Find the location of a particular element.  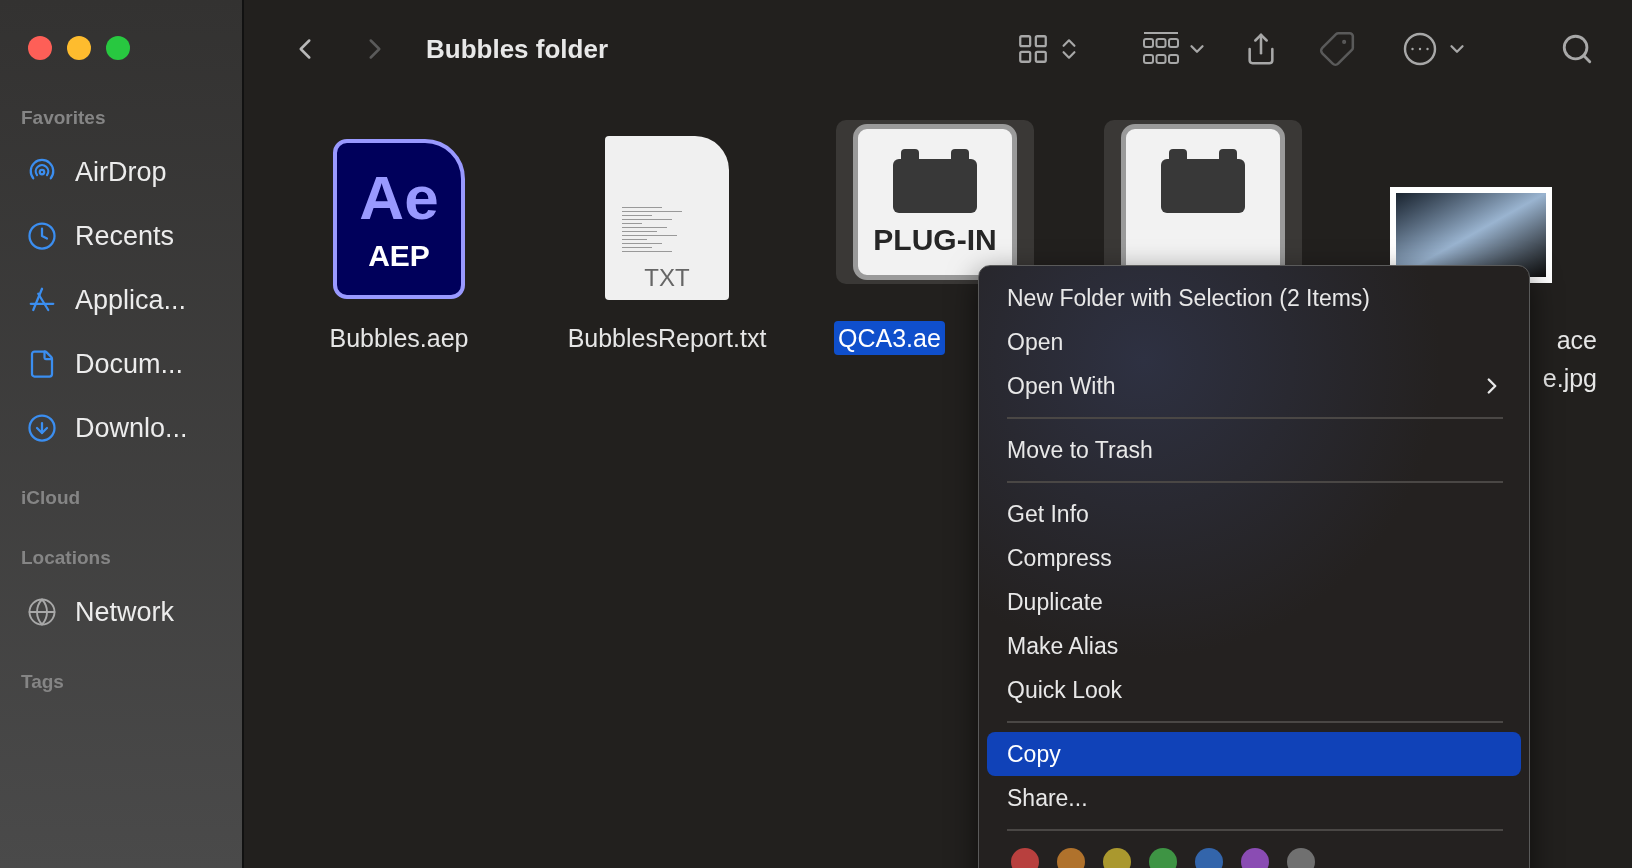

icon-text: Ae is located at coordinates (399, 197).